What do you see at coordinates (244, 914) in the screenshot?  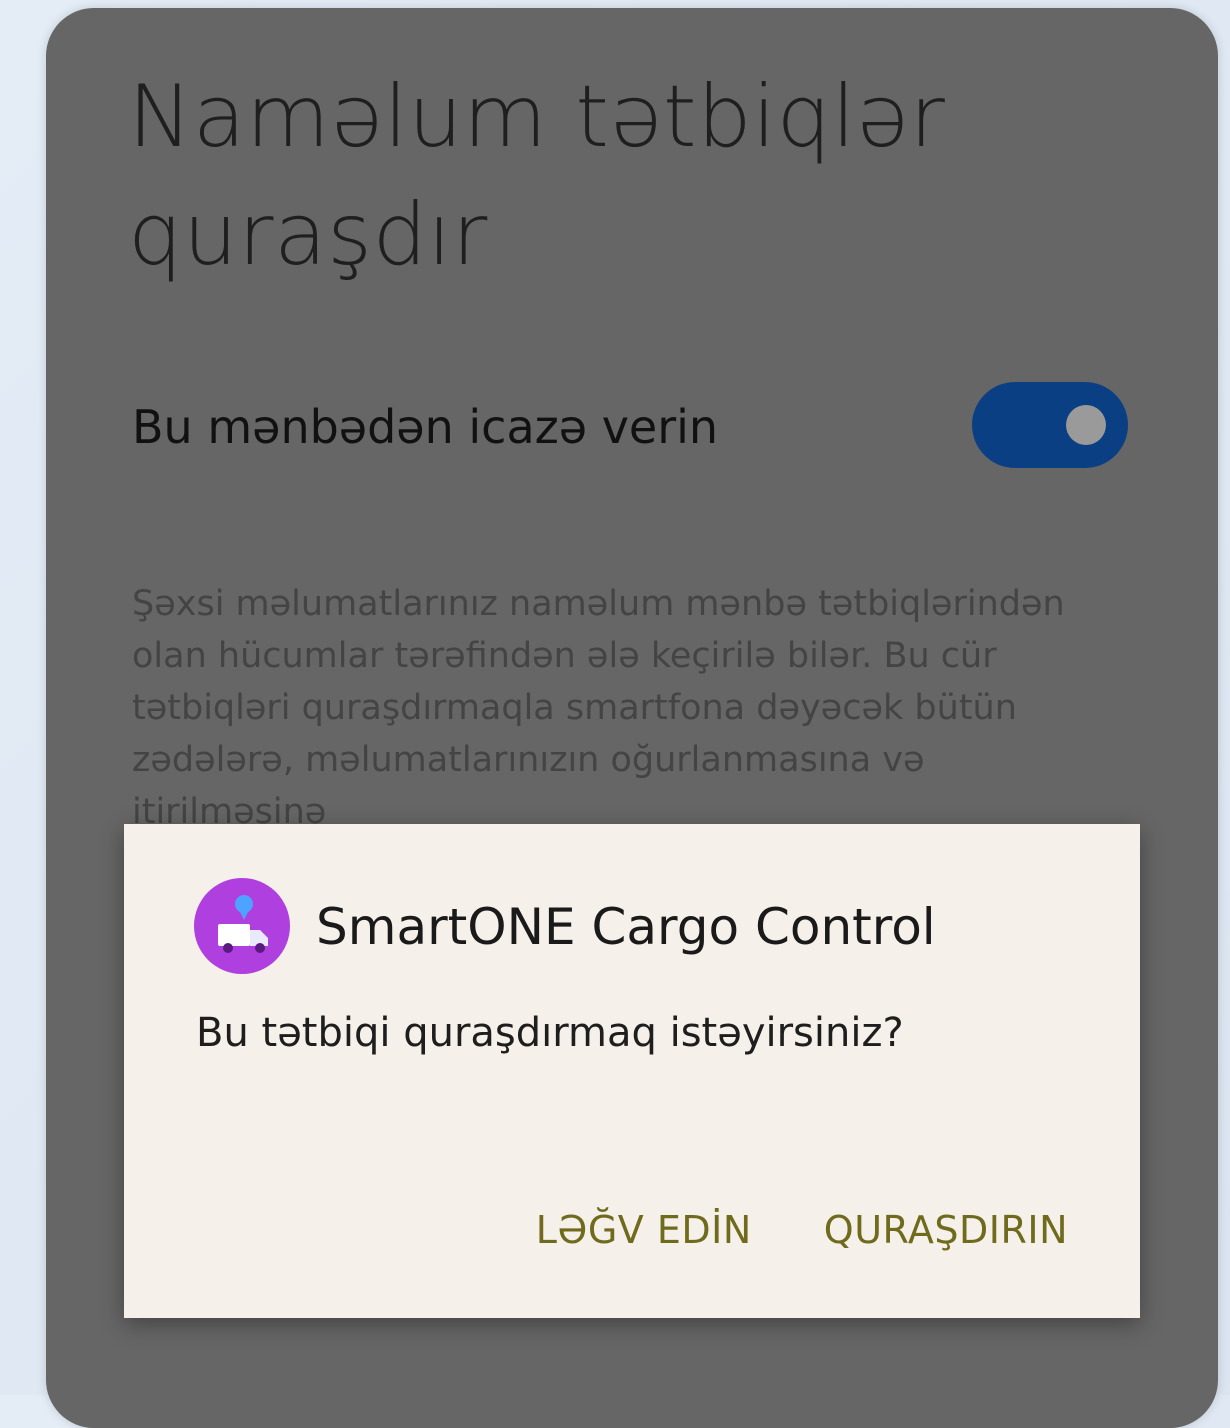 I see `pin-tip` at bounding box center [244, 914].